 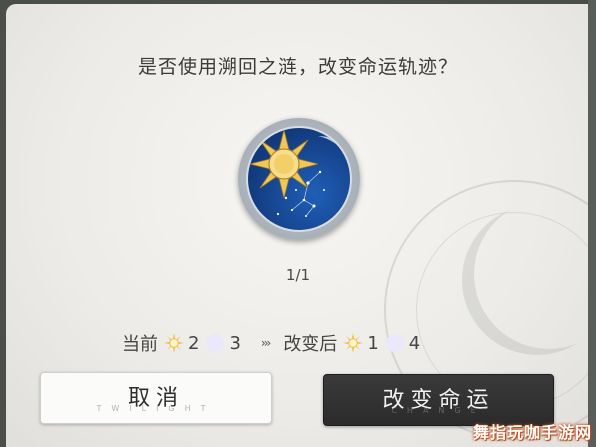 What do you see at coordinates (438, 410) in the screenshot?
I see `change-fate-button-subtext: CHANGE` at bounding box center [438, 410].